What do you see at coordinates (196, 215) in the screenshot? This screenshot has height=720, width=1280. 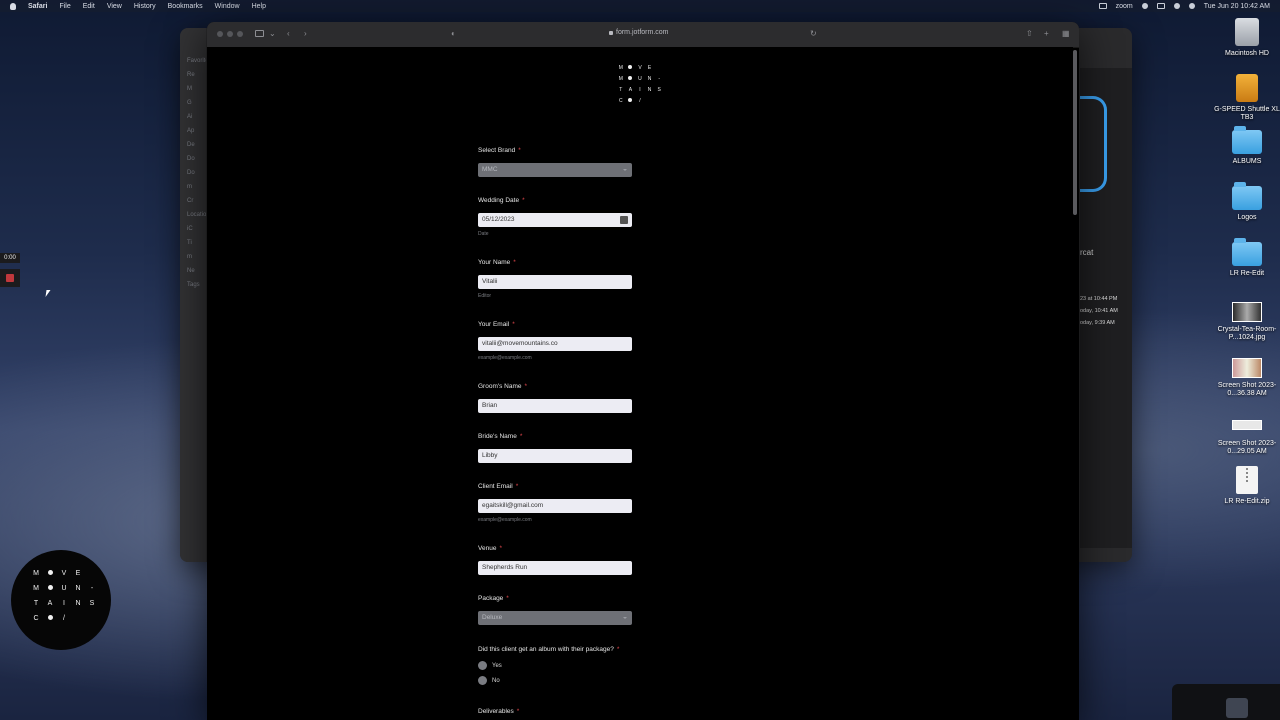 I see `finder-sidebar-item: Locations` at bounding box center [196, 215].